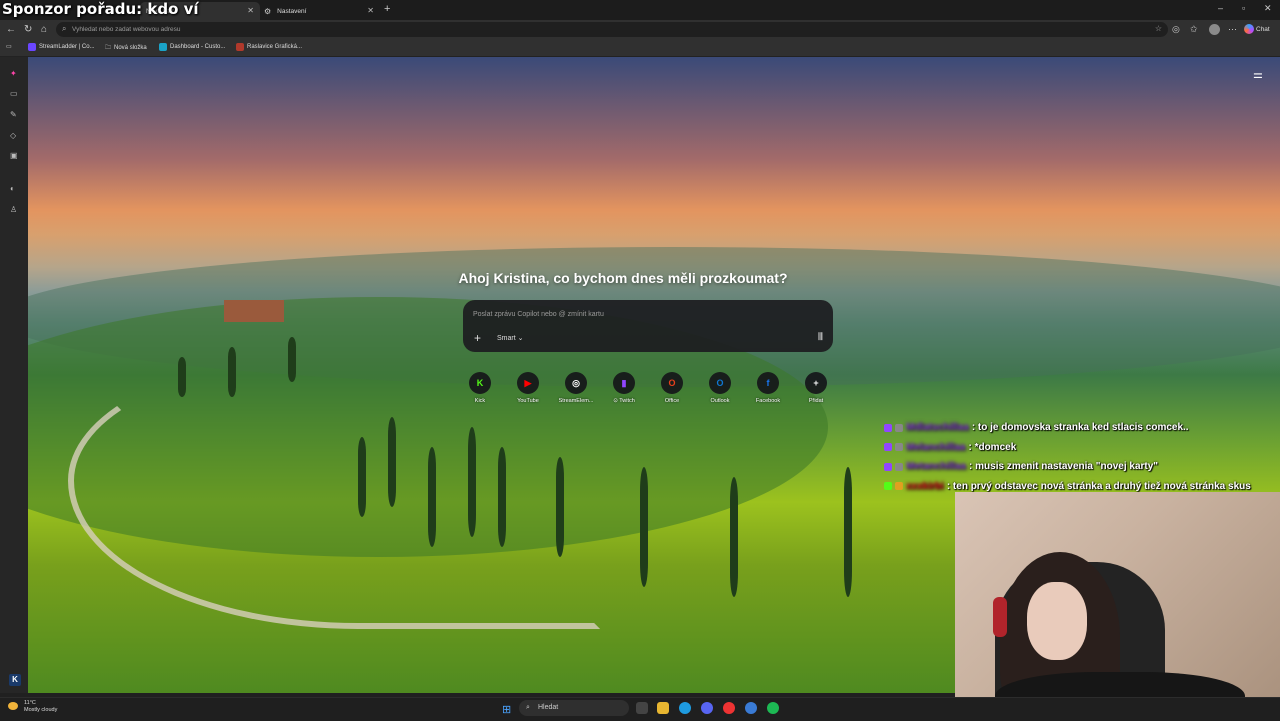 This screenshot has height=721, width=1280. I want to click on calendar-icon: ▣, so click(14, 155).